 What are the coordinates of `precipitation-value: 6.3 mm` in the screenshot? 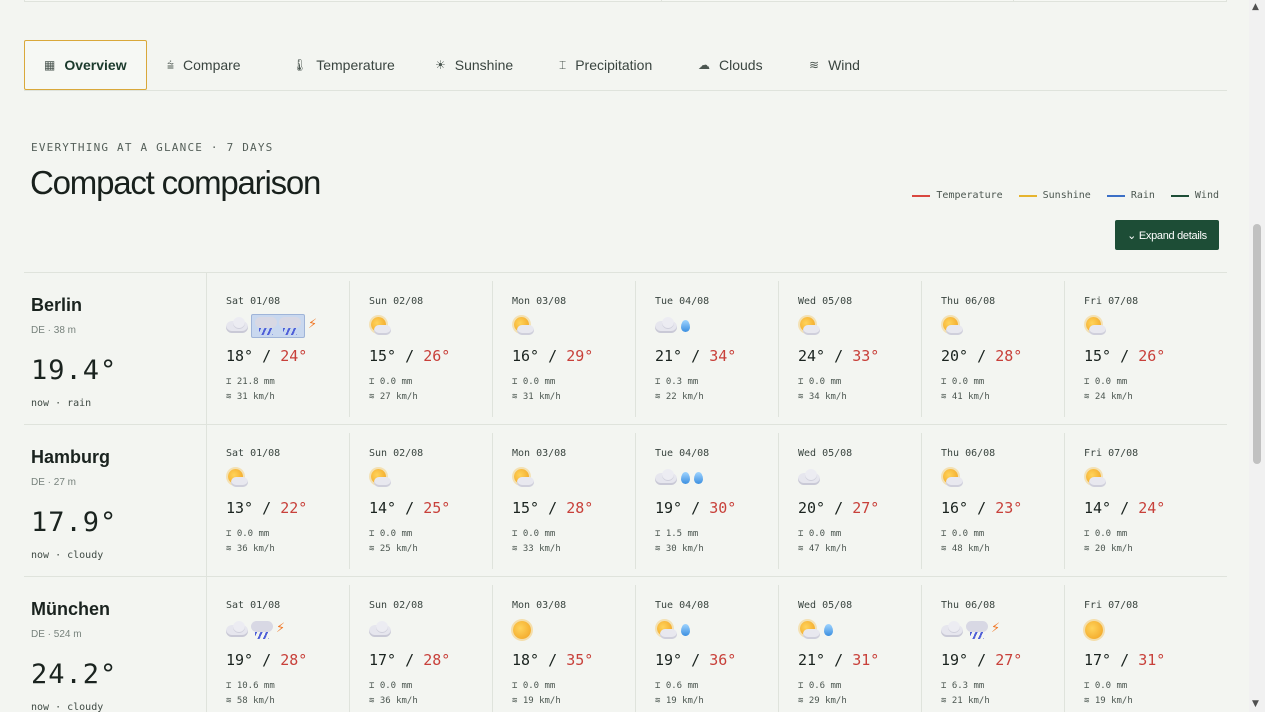 It's located at (968, 686).